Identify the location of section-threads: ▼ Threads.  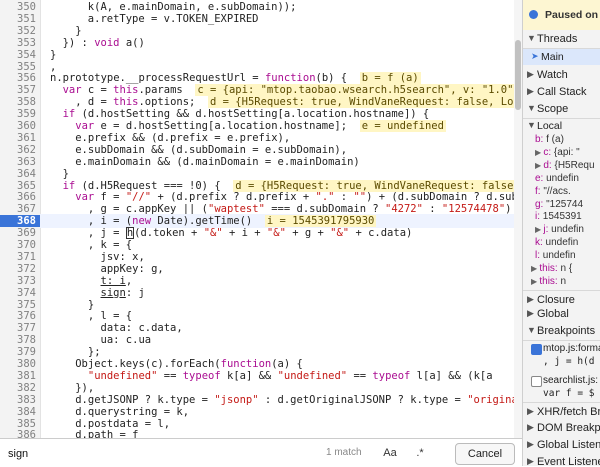
(561, 39).